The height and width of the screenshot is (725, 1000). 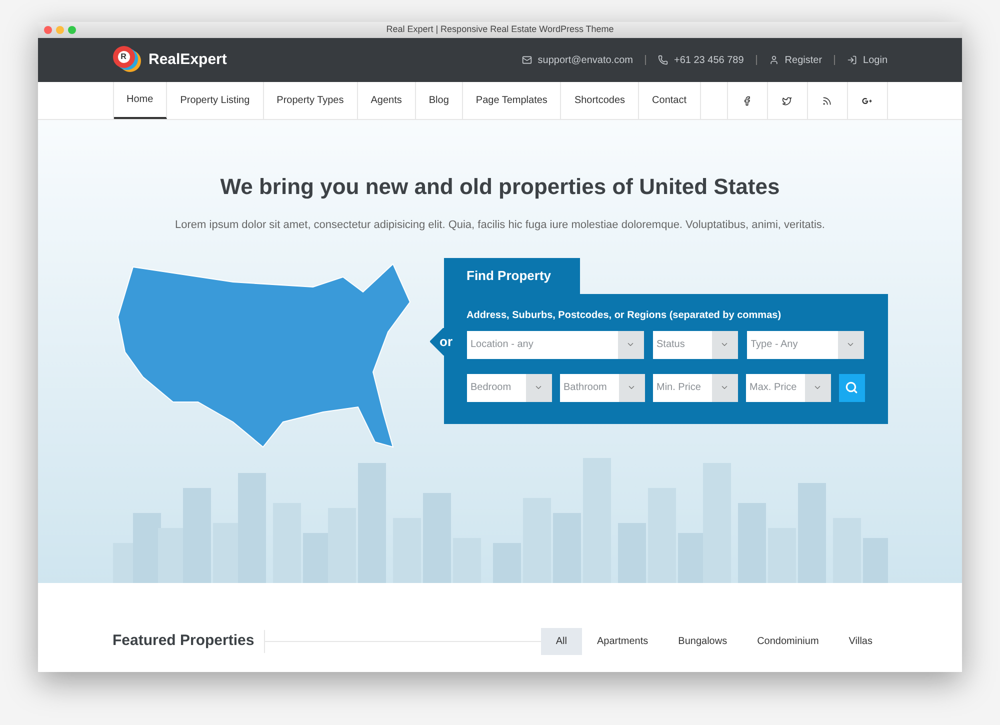 What do you see at coordinates (663, 60) in the screenshot?
I see `phone-icon` at bounding box center [663, 60].